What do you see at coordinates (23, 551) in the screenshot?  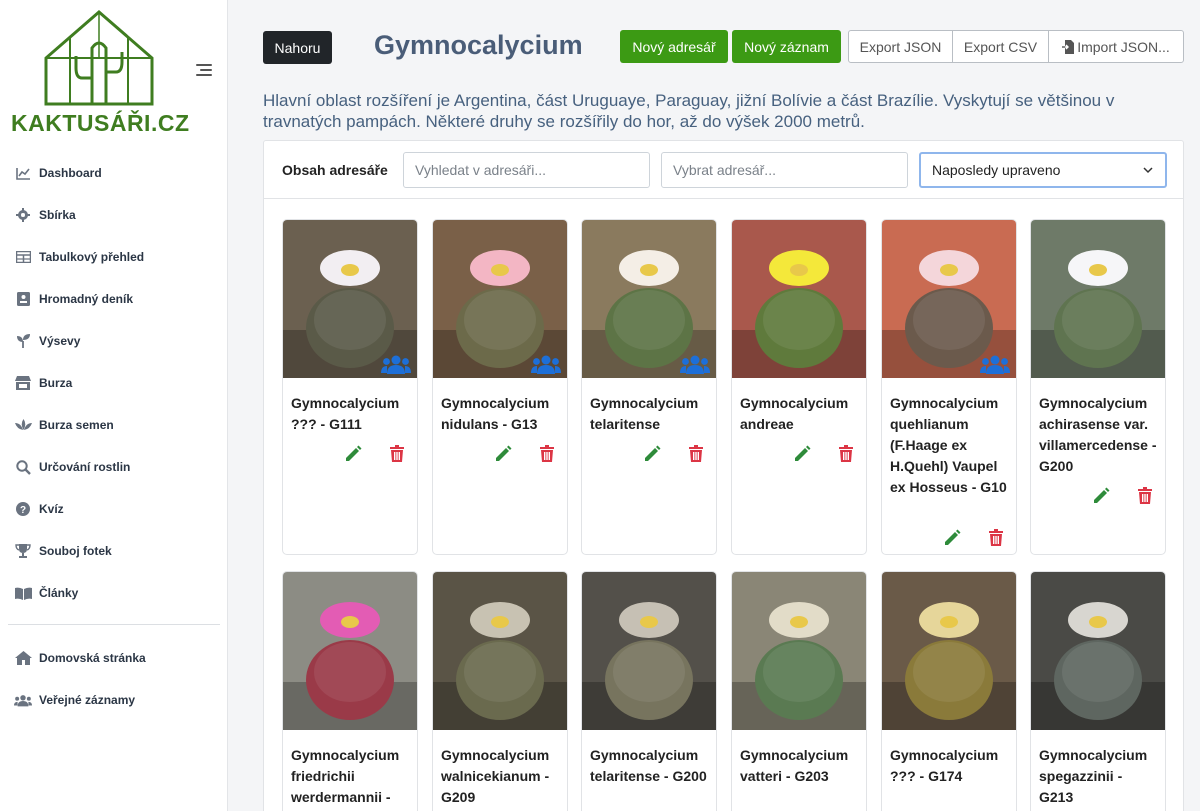 I see `trophy-icon` at bounding box center [23, 551].